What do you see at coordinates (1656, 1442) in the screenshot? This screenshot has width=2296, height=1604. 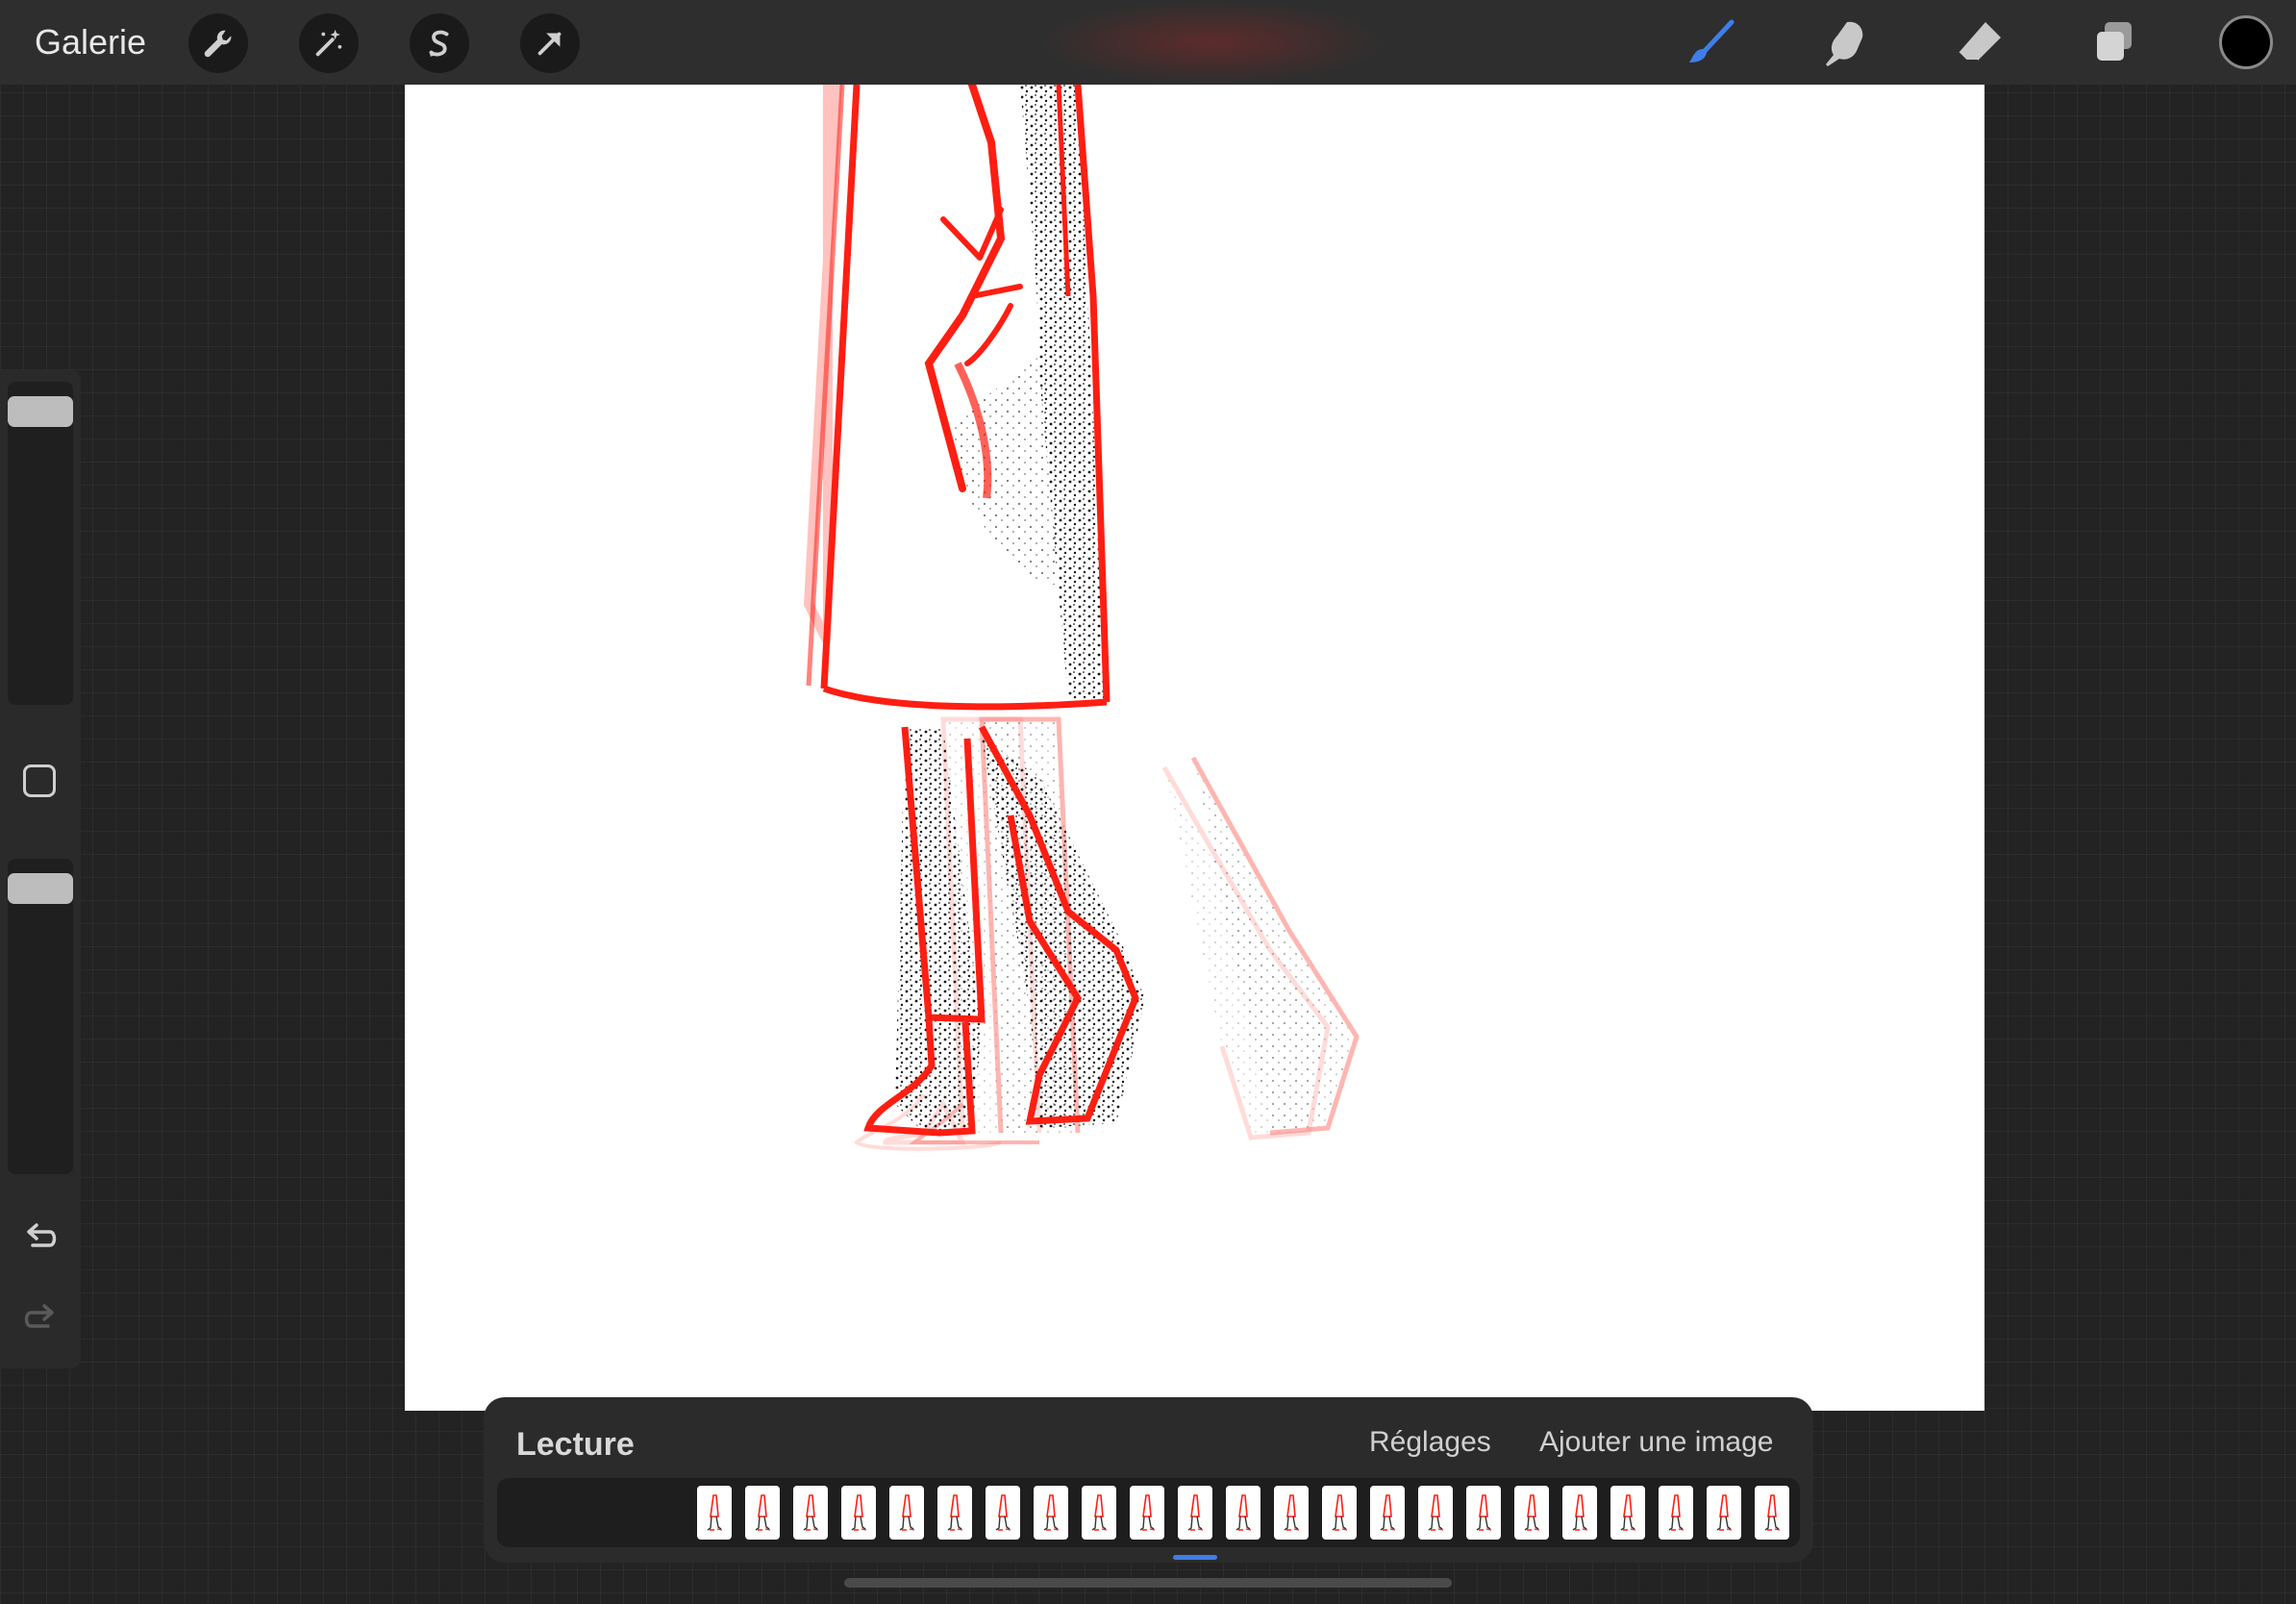 I see `add-frame-button: Ajouter une image` at bounding box center [1656, 1442].